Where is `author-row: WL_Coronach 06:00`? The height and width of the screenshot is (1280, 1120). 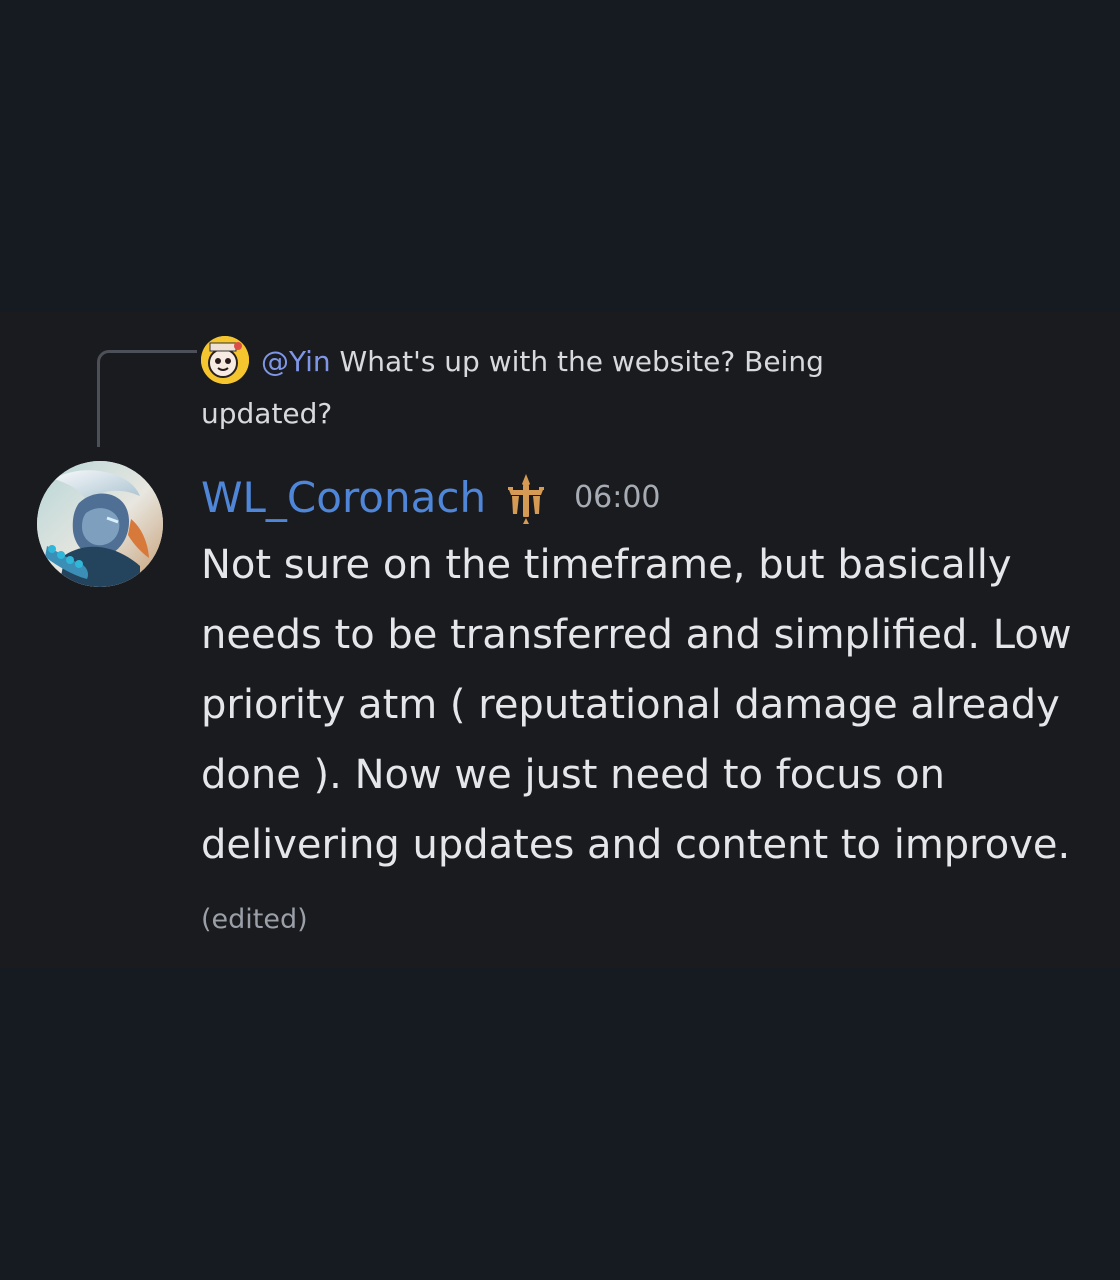 author-row: WL_Coronach 06:00 is located at coordinates (431, 498).